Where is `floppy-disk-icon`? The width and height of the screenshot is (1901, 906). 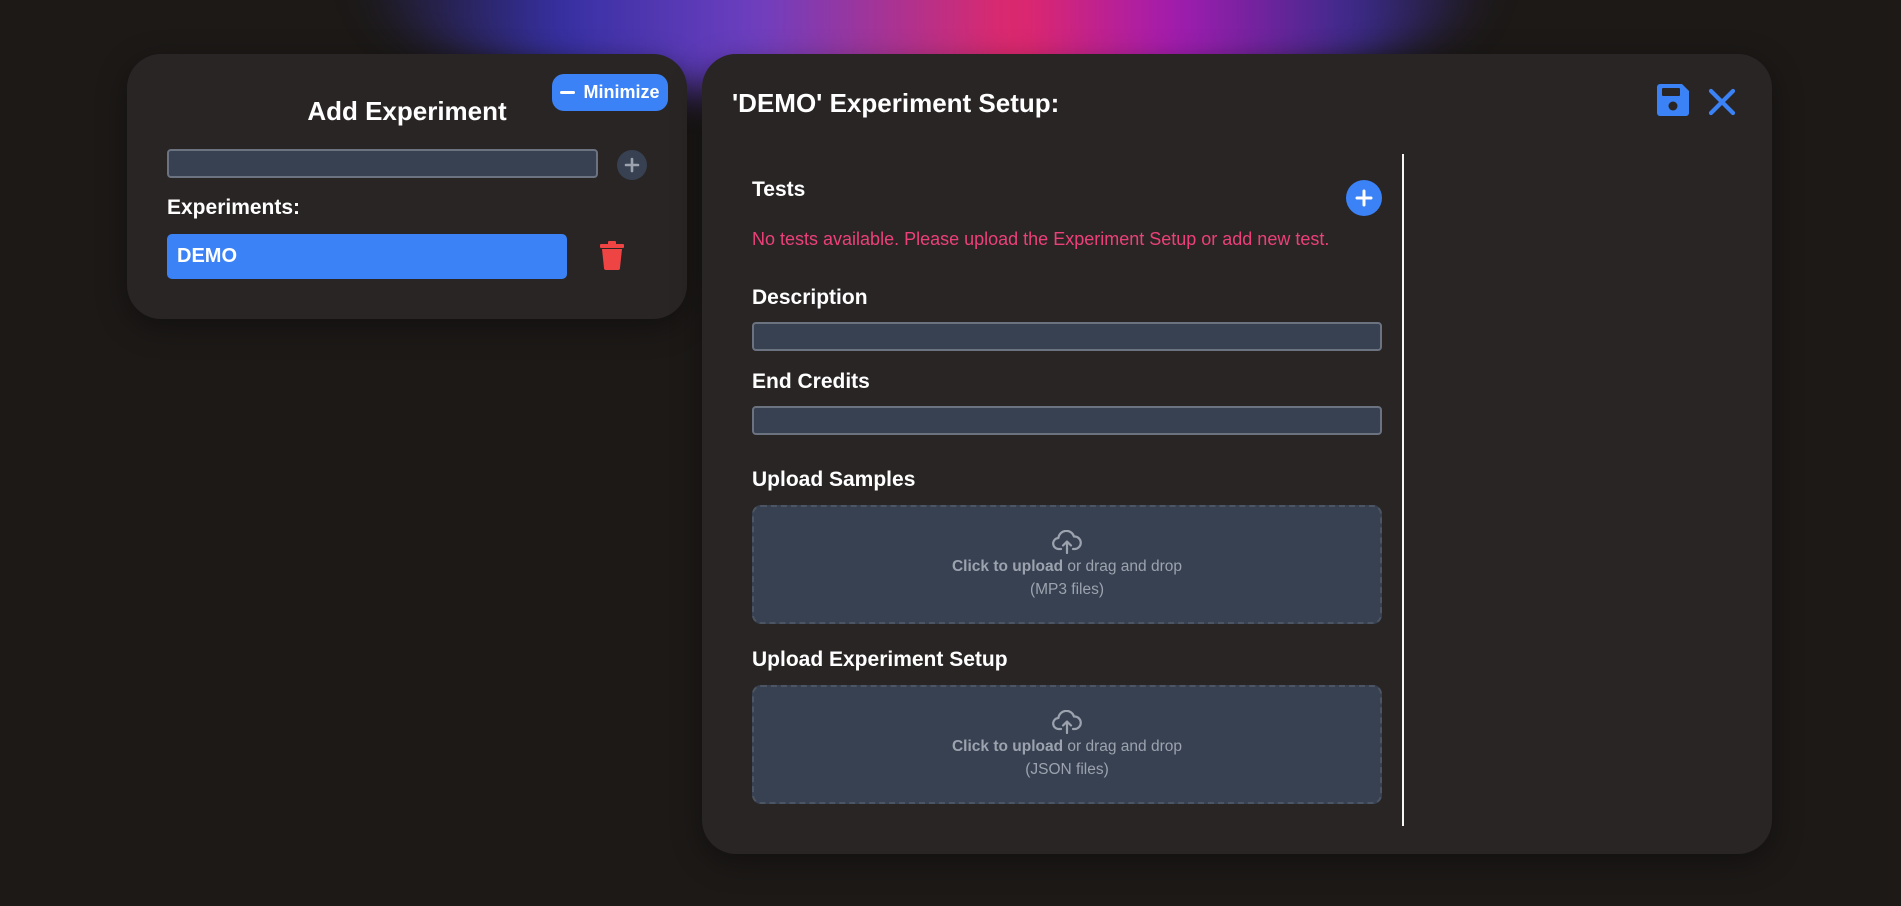
floppy-disk-icon is located at coordinates (1673, 100).